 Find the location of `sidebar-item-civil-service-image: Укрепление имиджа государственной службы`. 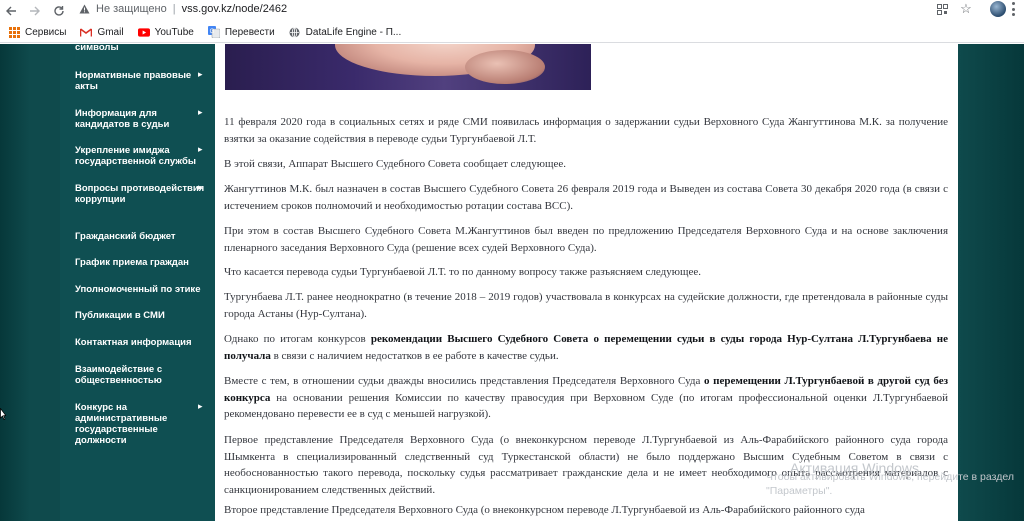

sidebar-item-civil-service-image: Укрепление имиджа государственной службы is located at coordinates (142, 156).